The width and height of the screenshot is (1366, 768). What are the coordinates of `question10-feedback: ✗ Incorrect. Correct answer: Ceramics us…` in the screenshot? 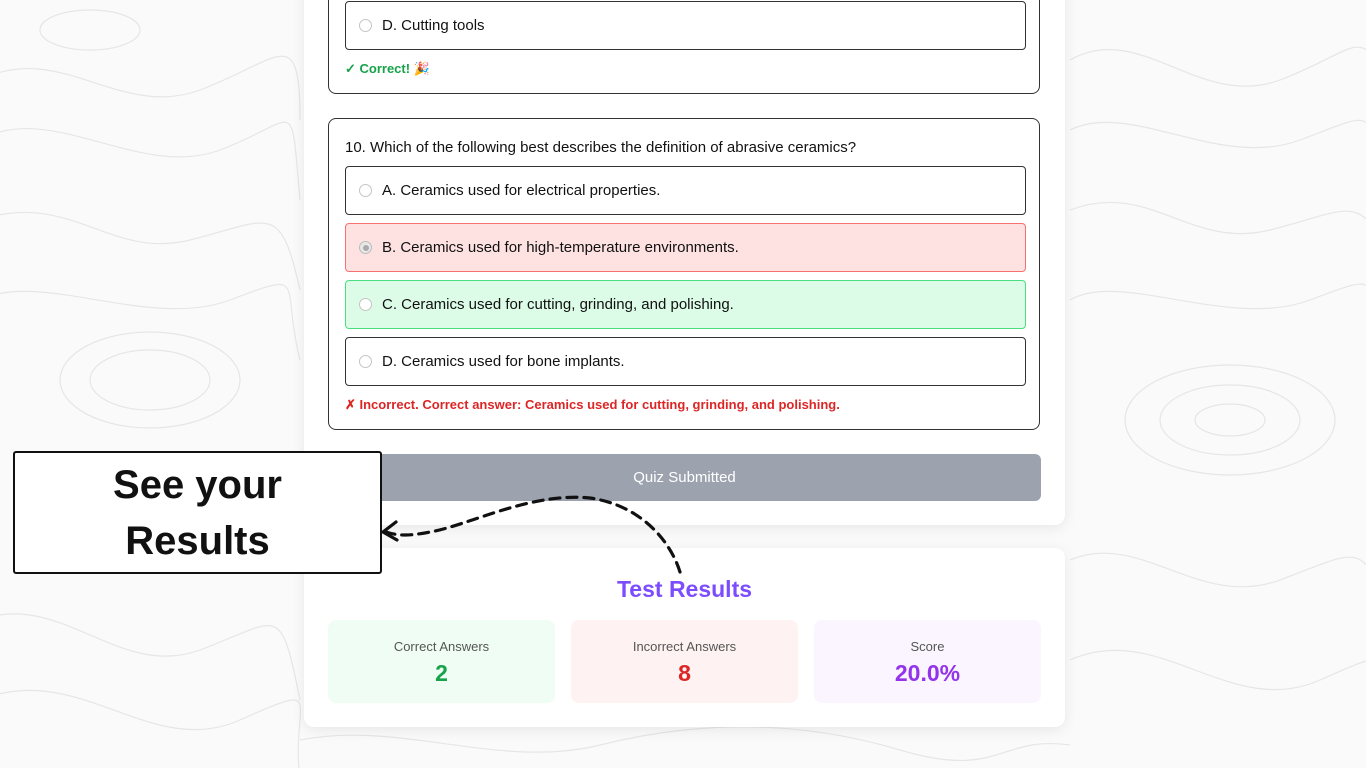 It's located at (592, 404).